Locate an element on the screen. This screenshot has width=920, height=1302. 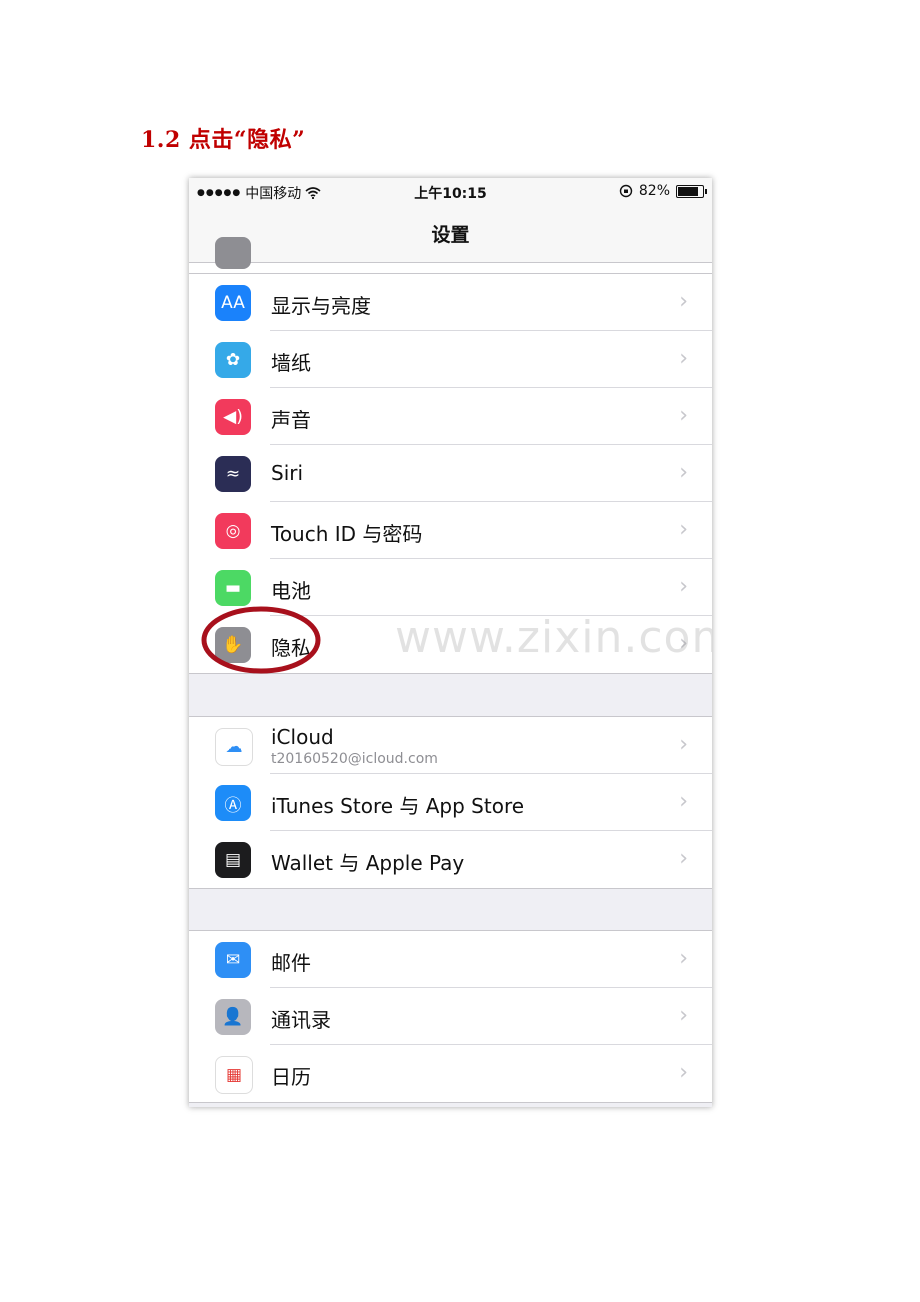
settings-row: ▦ 日历 › is located at coordinates (450, 1073).